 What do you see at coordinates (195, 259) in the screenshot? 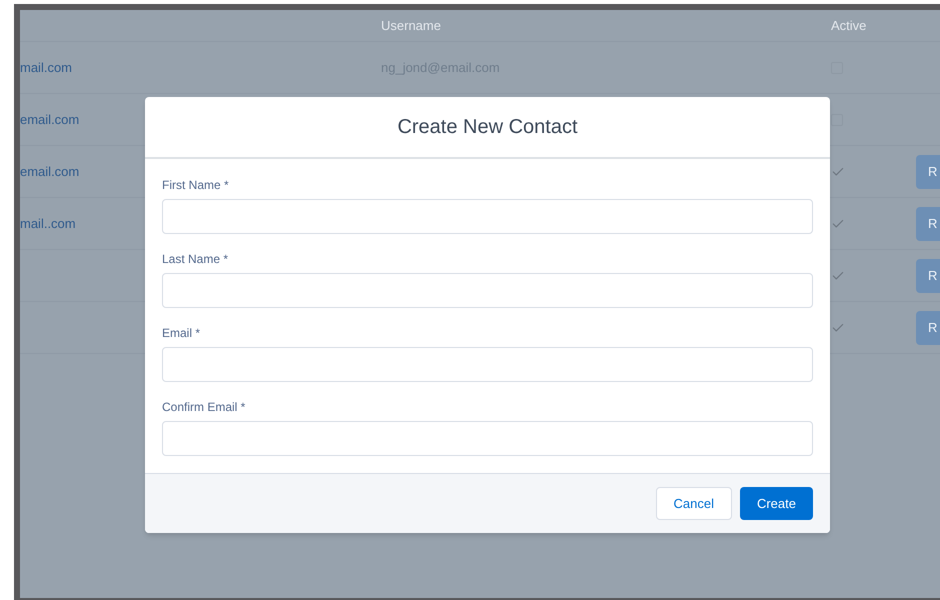
I see `field-label: Last Name *` at bounding box center [195, 259].